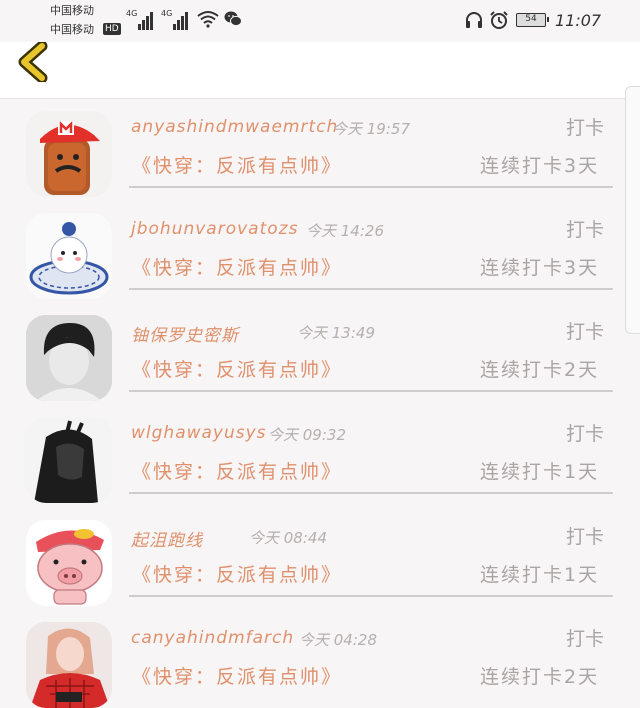 This screenshot has height=708, width=640. I want to click on mustache-cap-avatar, so click(69, 154).